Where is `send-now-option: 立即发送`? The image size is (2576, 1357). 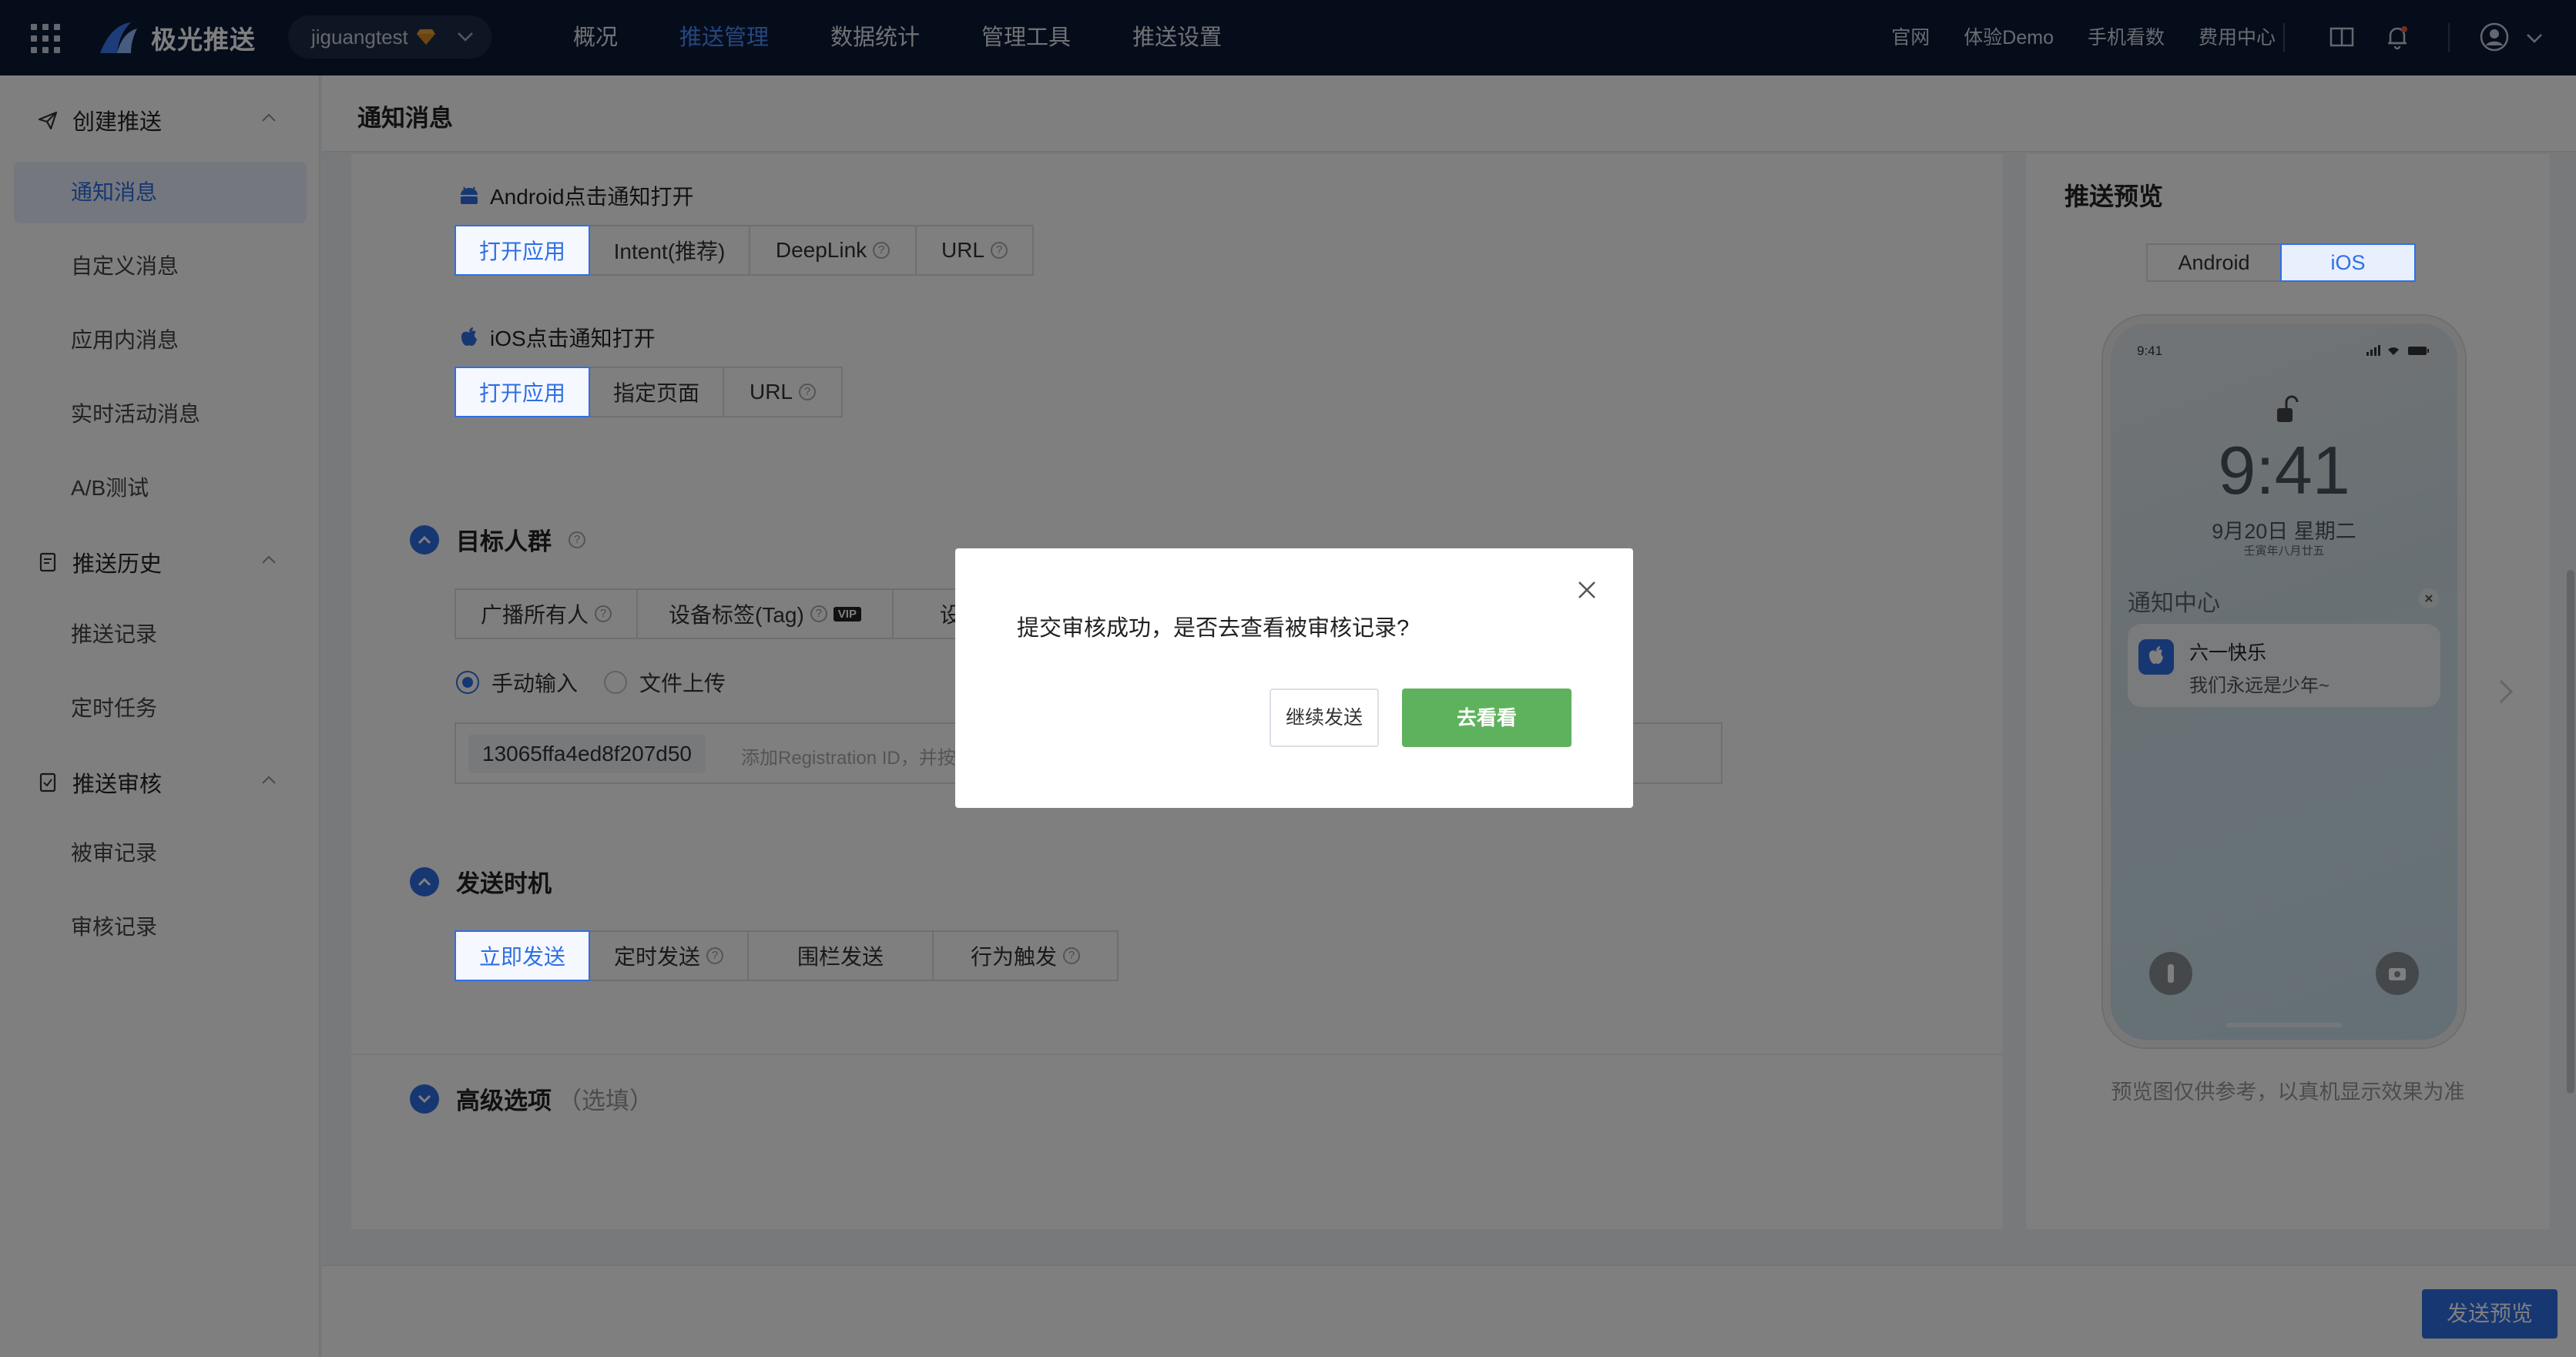 send-now-option: 立即发送 is located at coordinates (522, 956).